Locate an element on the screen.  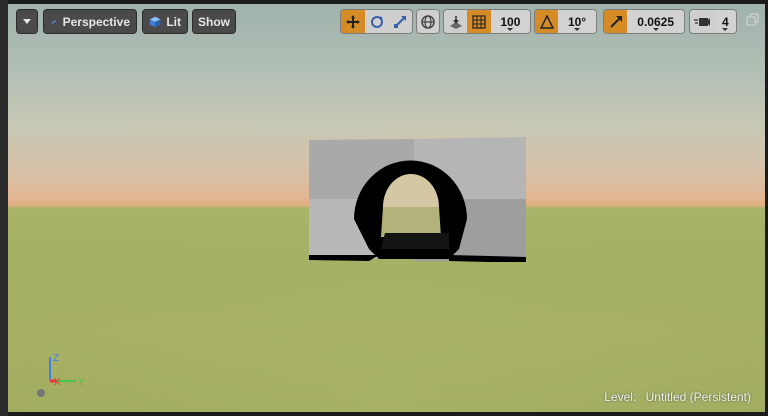
grid-snap-value: 100 is located at coordinates (510, 21).